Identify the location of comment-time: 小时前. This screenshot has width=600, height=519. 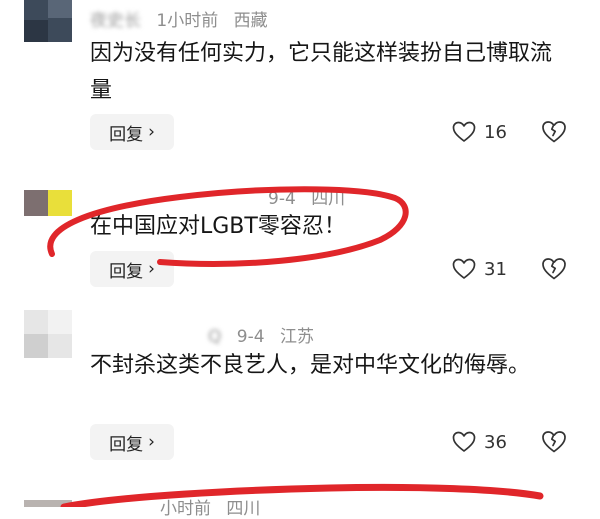
(185, 509).